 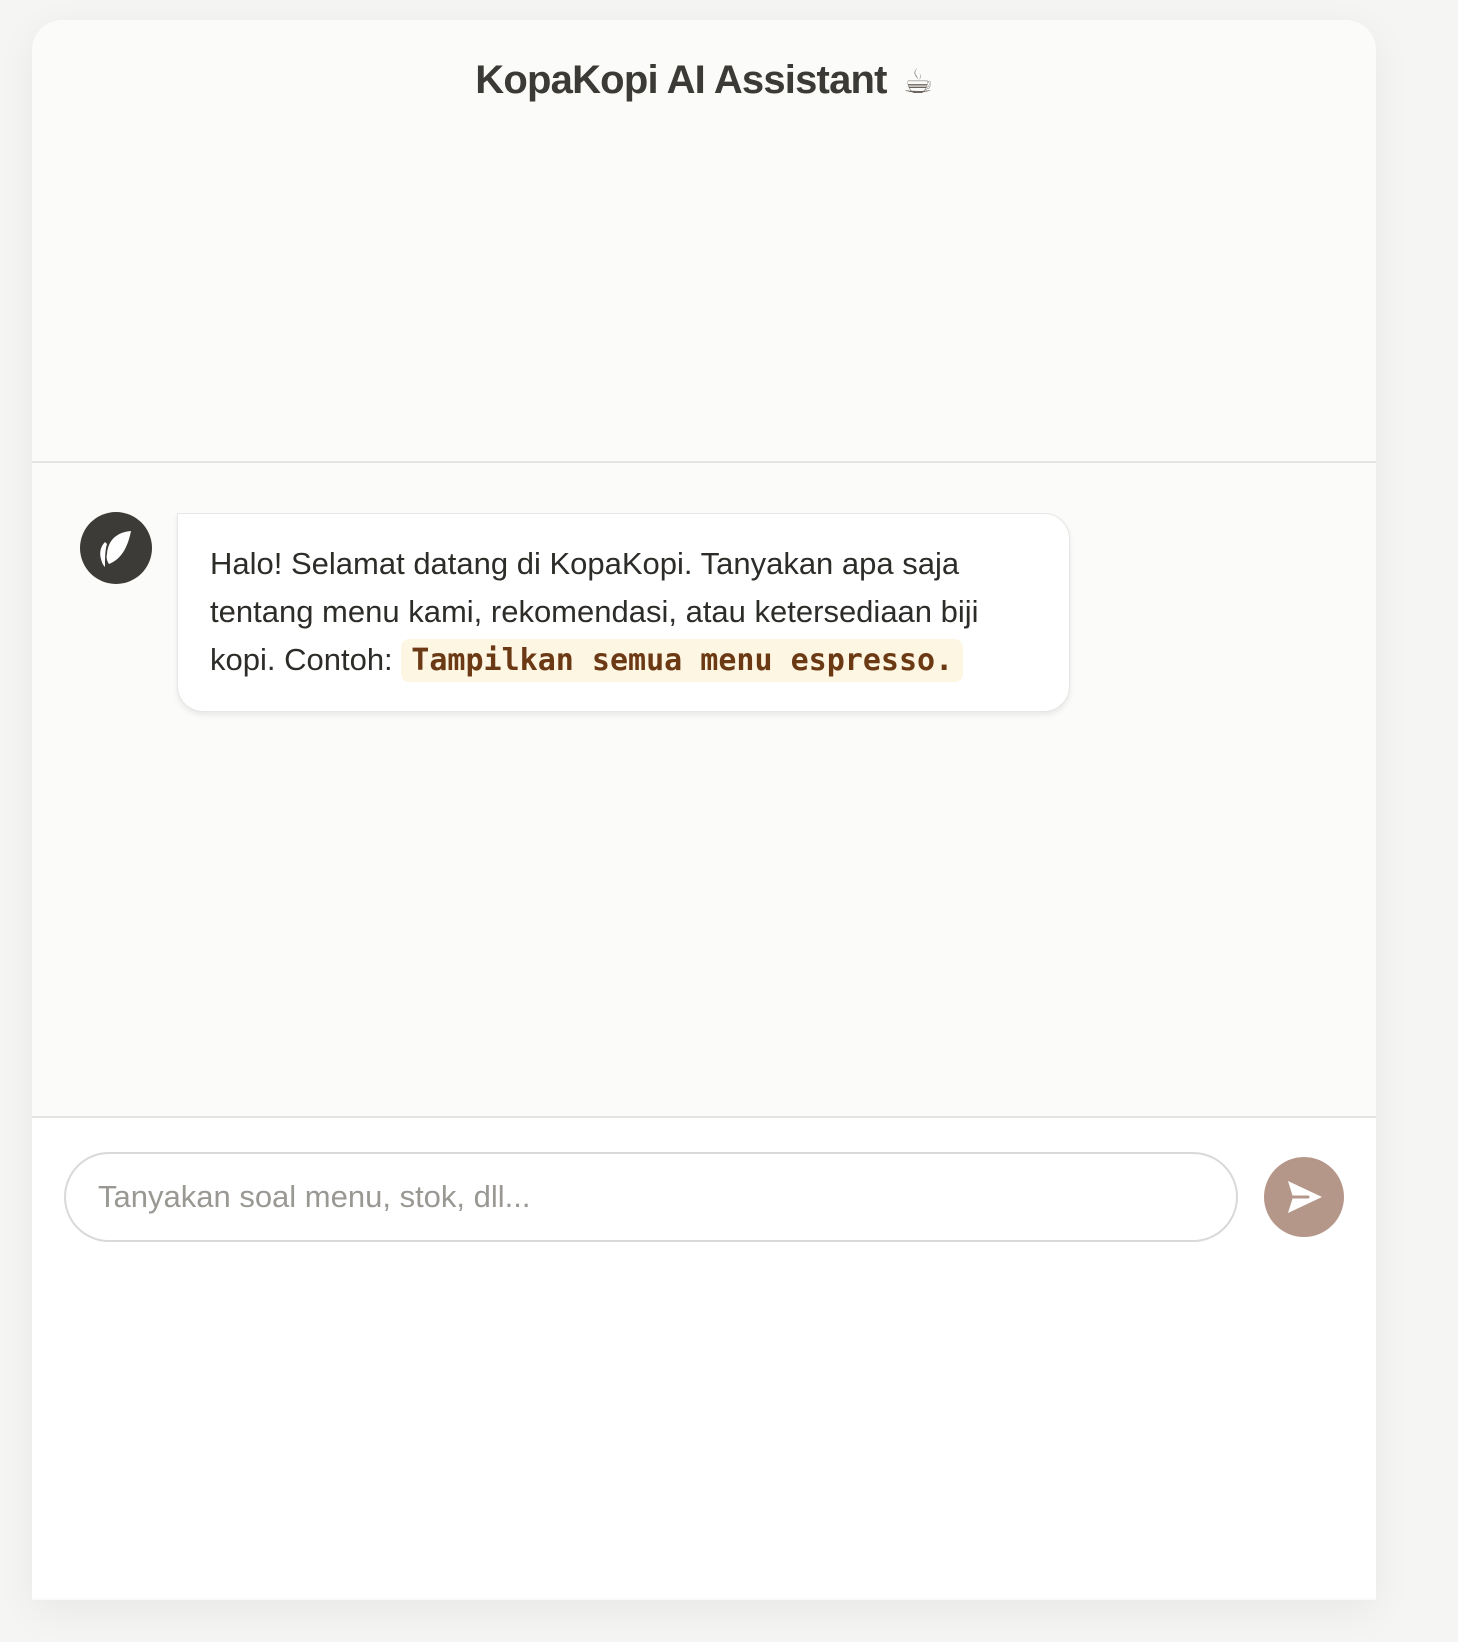 I want to click on send-button, so click(x=1304, y=1197).